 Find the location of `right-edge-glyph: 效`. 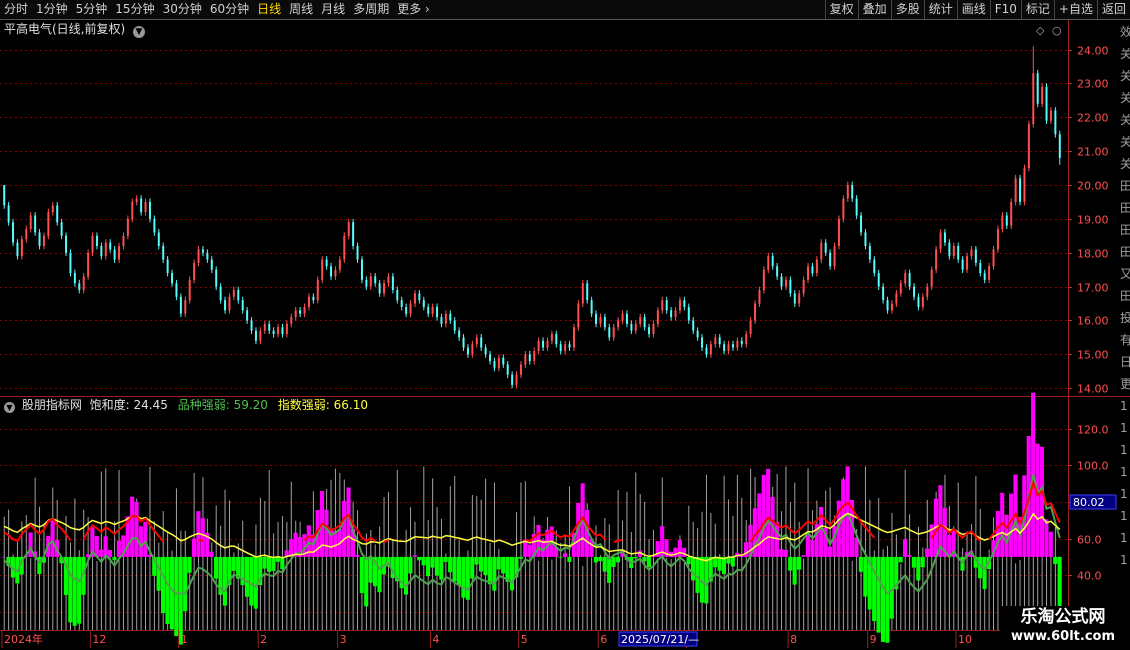

right-edge-glyph: 效 is located at coordinates (1125, 31).